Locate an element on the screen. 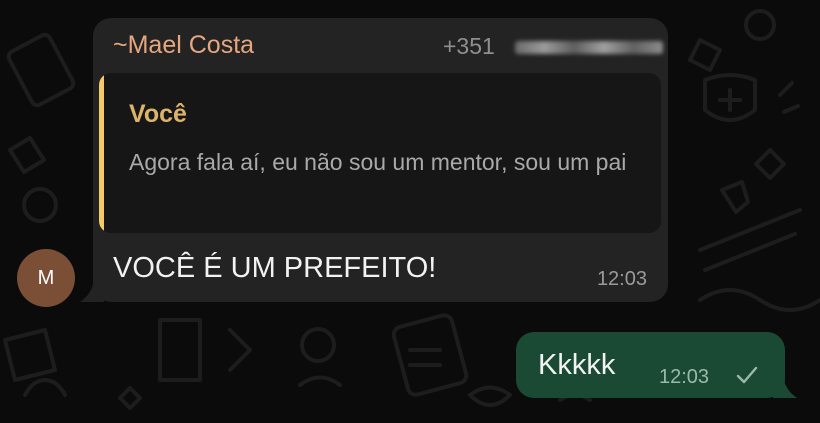 The width and height of the screenshot is (820, 423). avatar: M is located at coordinates (46, 278).